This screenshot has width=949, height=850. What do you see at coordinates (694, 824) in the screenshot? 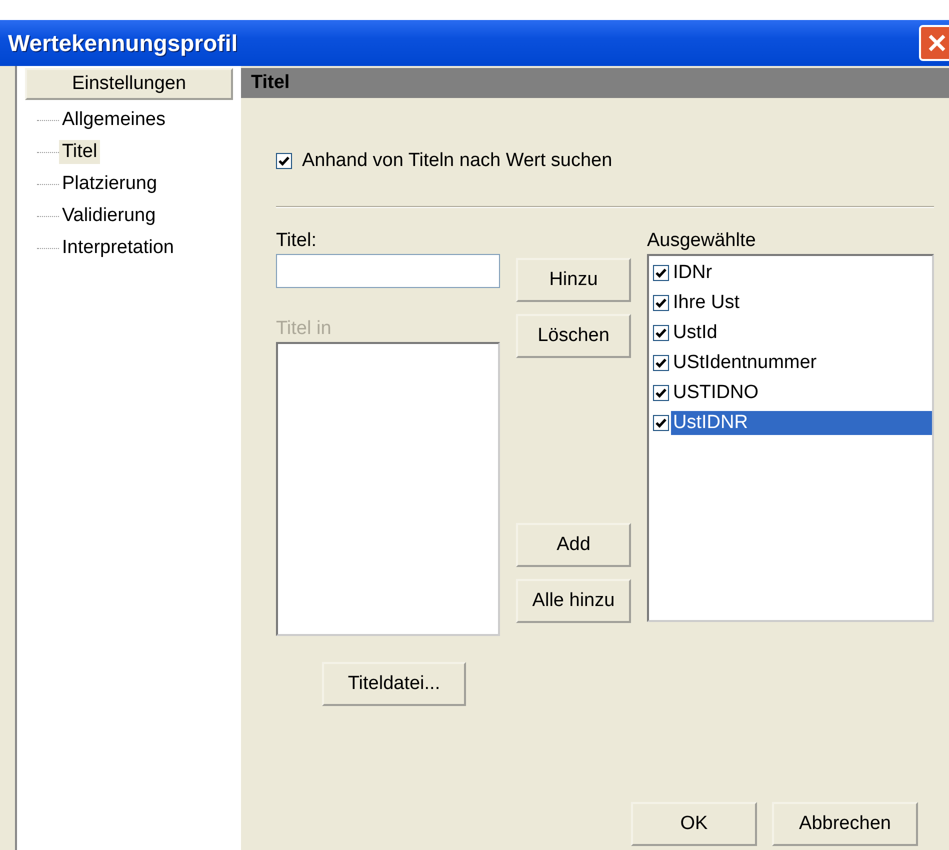
I see `ok-button: OK` at bounding box center [694, 824].